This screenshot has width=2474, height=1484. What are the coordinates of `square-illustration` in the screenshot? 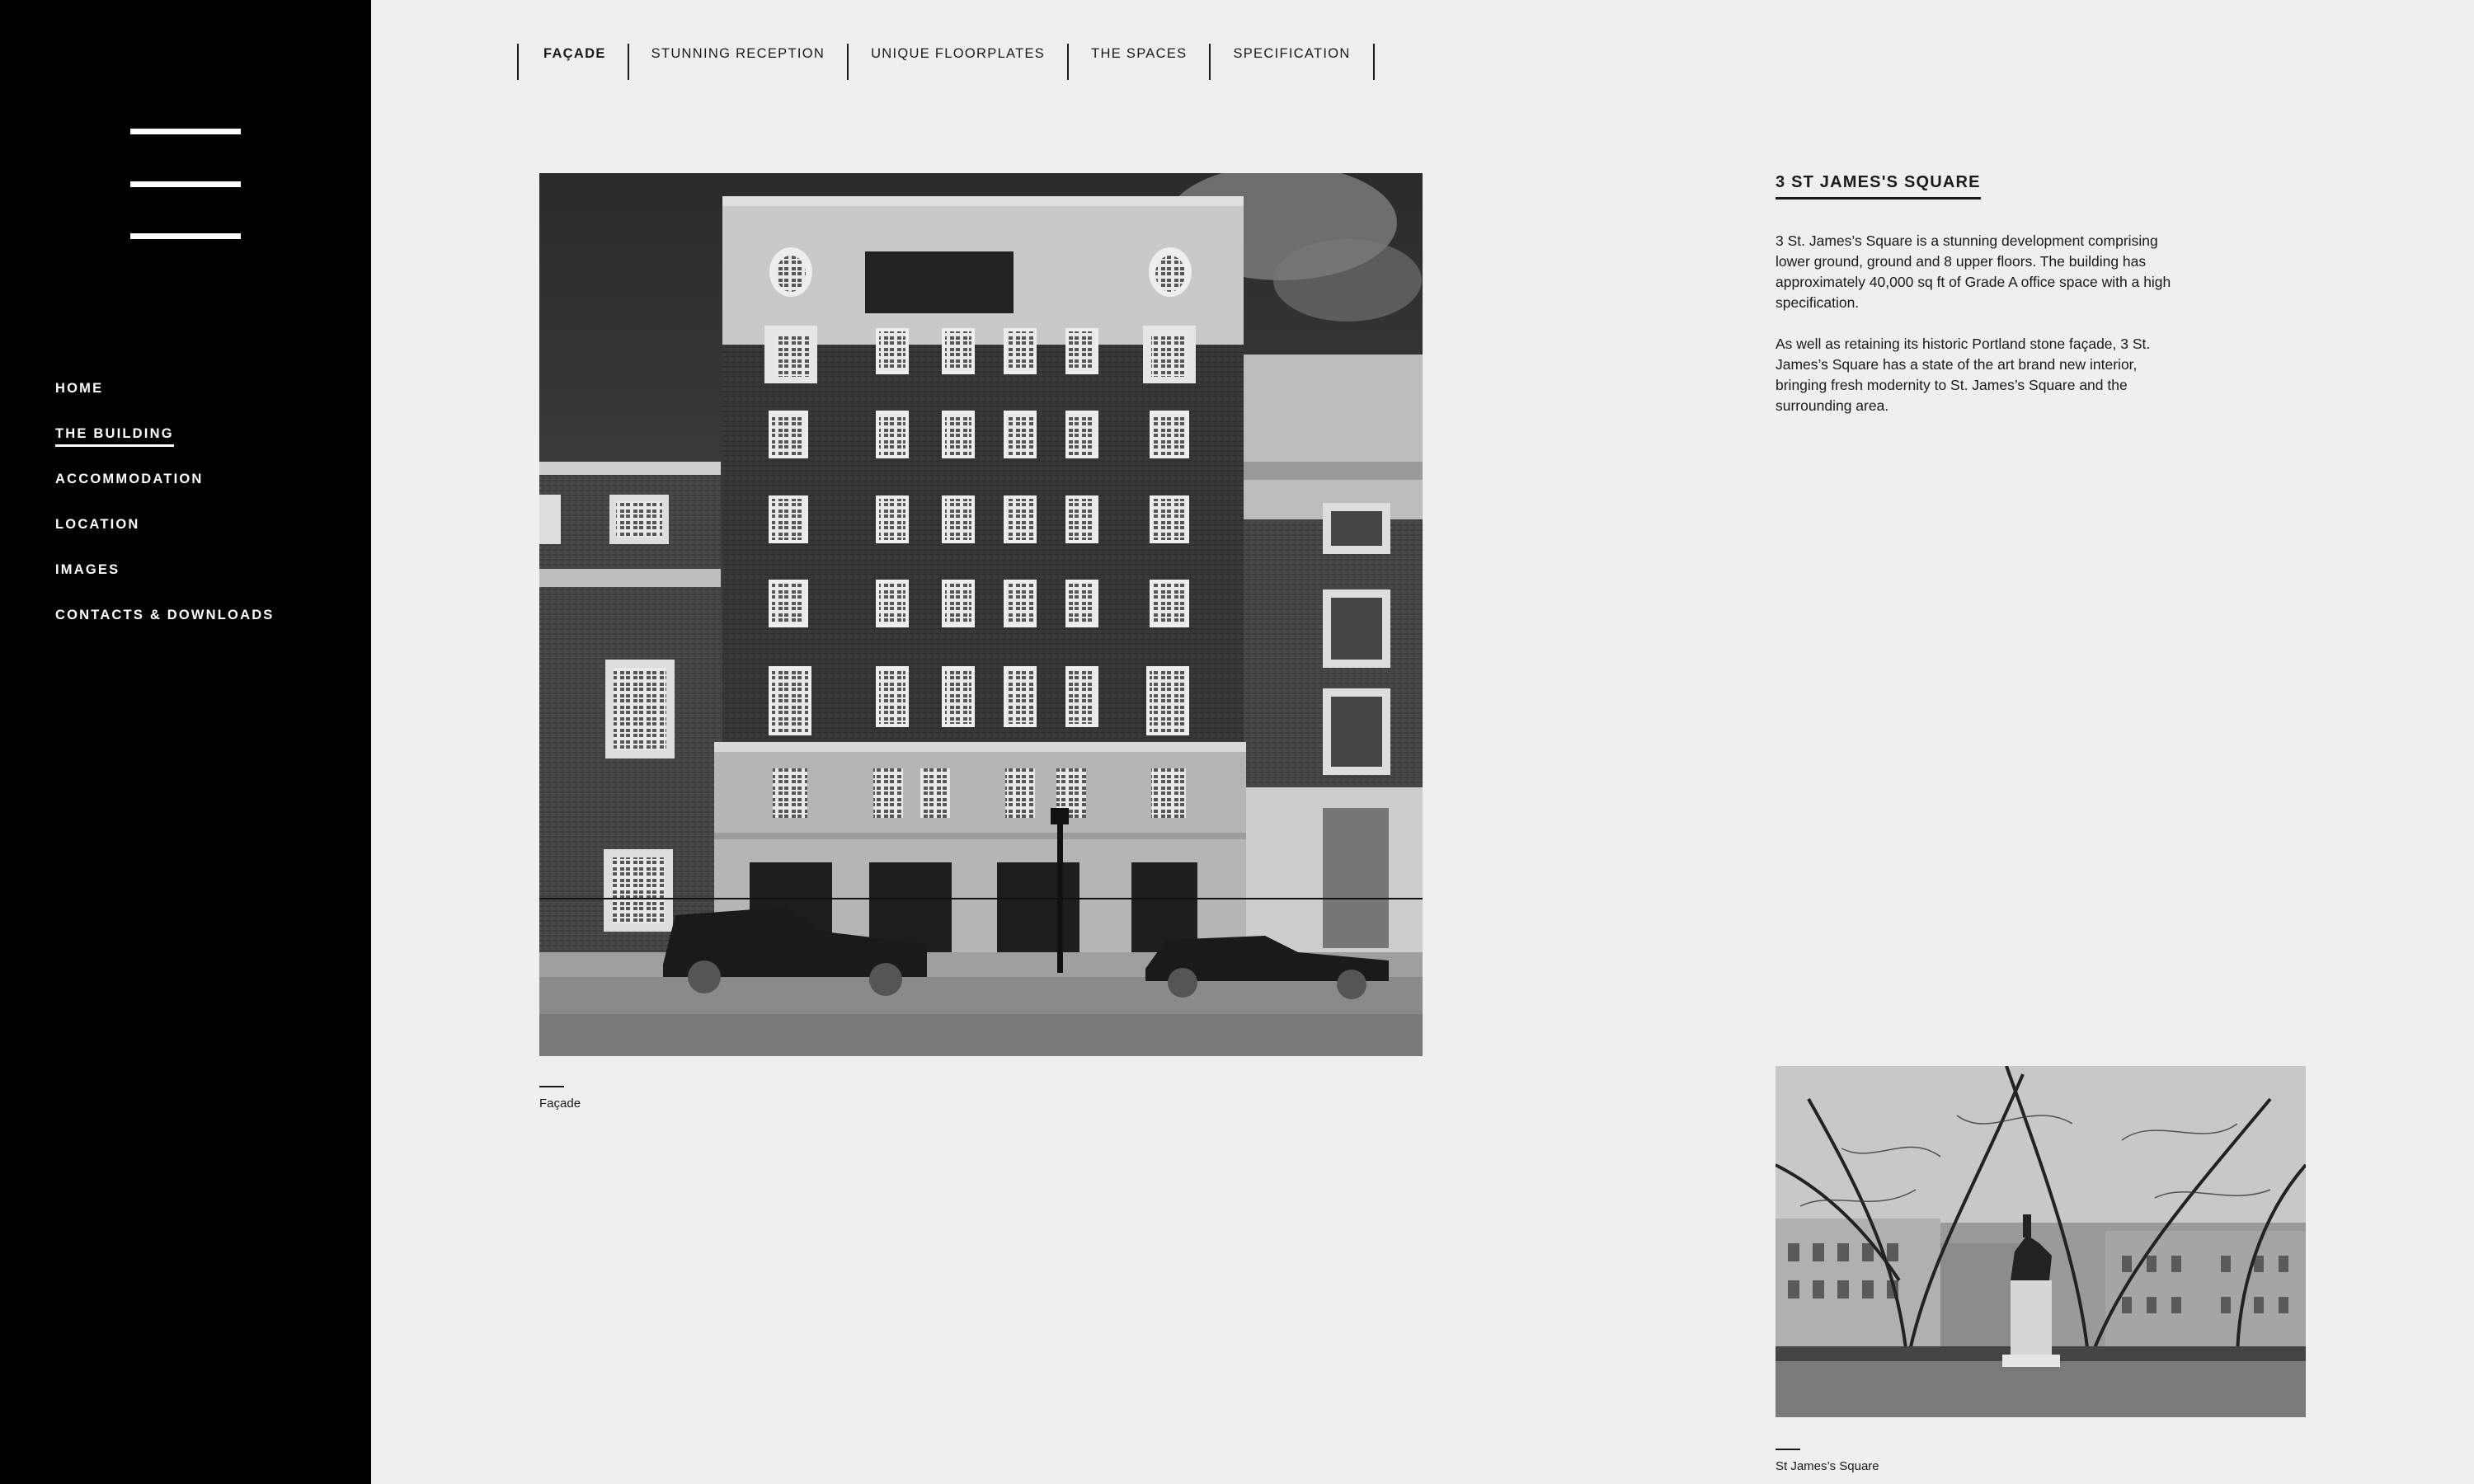 It's located at (2041, 1241).